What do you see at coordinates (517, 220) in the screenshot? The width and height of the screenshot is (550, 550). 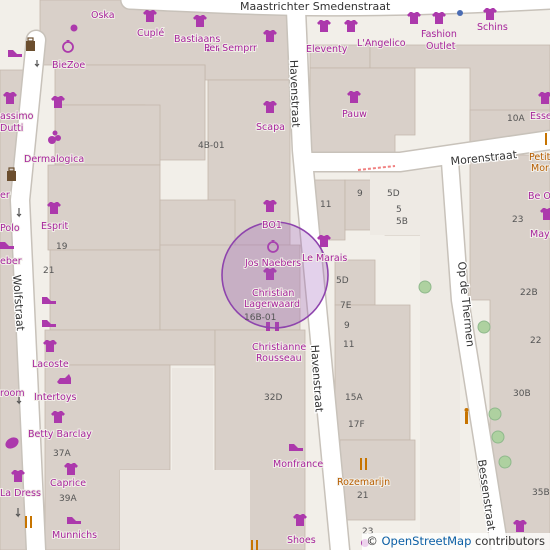 I see `house-number: 23` at bounding box center [517, 220].